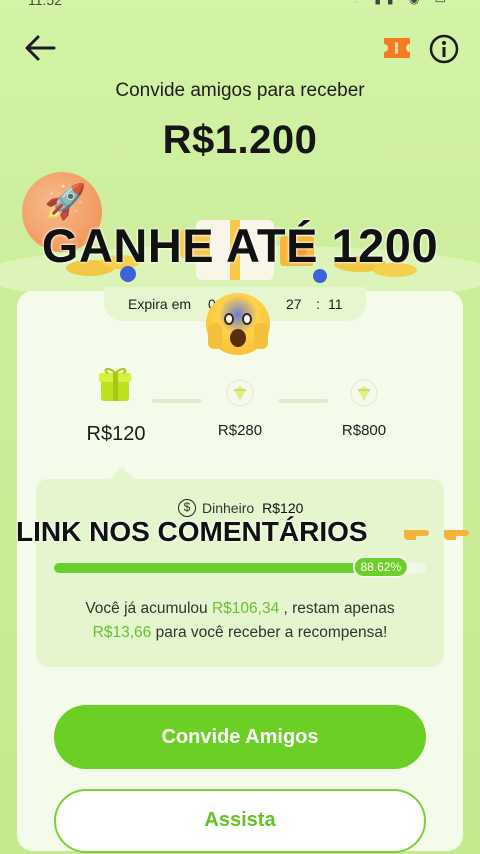 This screenshot has width=480, height=854. I want to click on milestone-item: R$800, so click(364, 408).